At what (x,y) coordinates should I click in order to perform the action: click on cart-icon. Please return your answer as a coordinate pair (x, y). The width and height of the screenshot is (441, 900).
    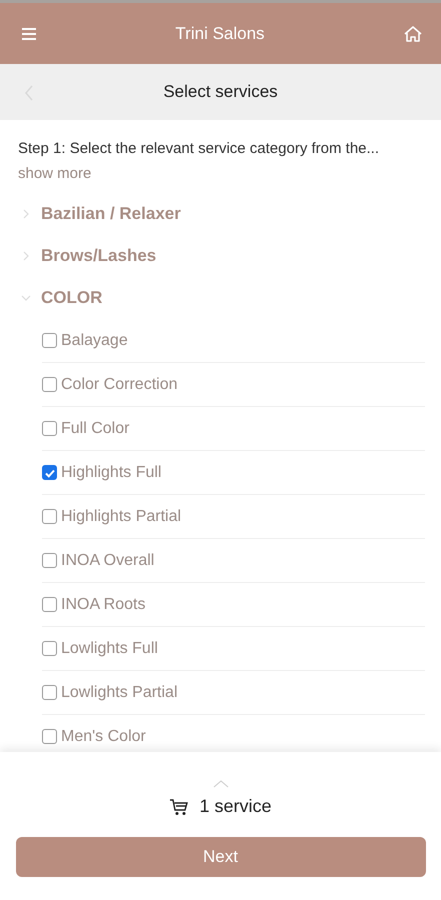
    Looking at the image, I should click on (179, 807).